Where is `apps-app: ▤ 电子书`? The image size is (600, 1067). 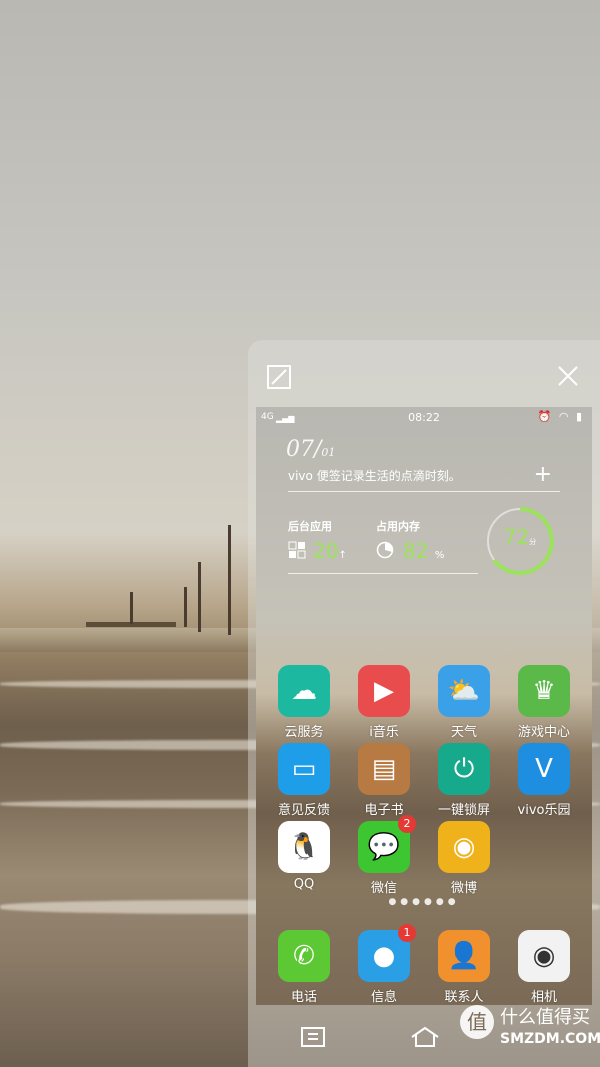 apps-app: ▤ 电子书 is located at coordinates (384, 780).